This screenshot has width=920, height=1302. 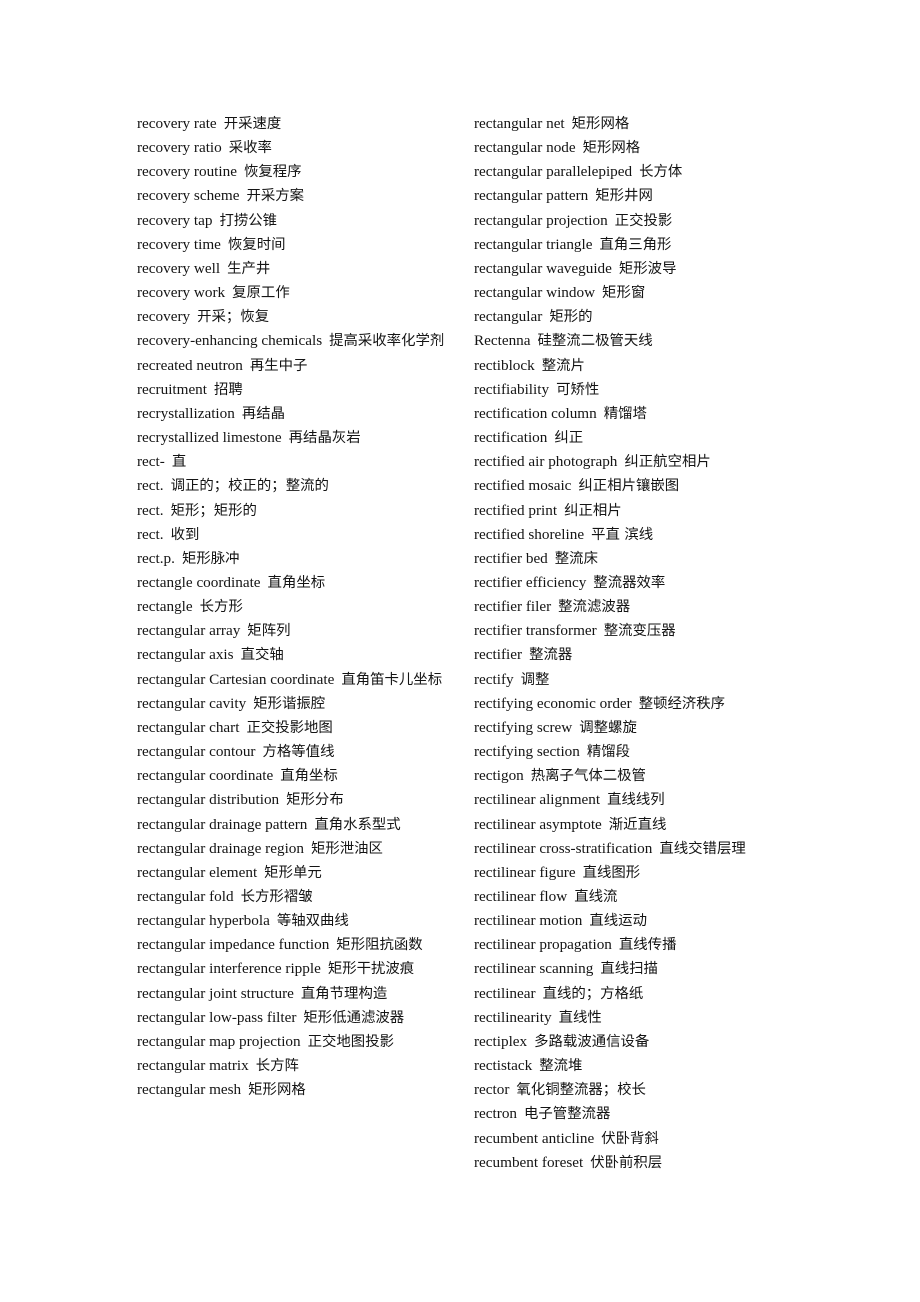 What do you see at coordinates (632, 680) in the screenshot?
I see `dictionary-entry: rectify 调整` at bounding box center [632, 680].